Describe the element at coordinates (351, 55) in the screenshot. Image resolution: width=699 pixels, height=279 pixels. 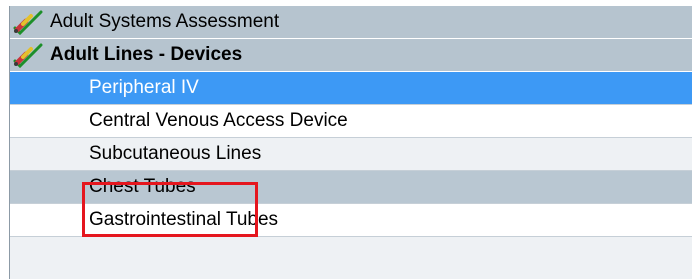
I see `group-row-adult-lines-devices: Adult Lines - Devices` at that location.